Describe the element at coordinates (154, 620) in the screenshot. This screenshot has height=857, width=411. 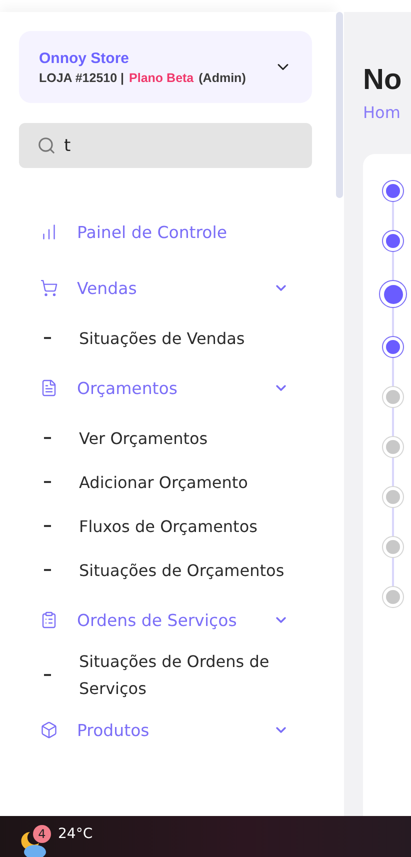
I see `menu-item: Ordens de Serviços` at that location.